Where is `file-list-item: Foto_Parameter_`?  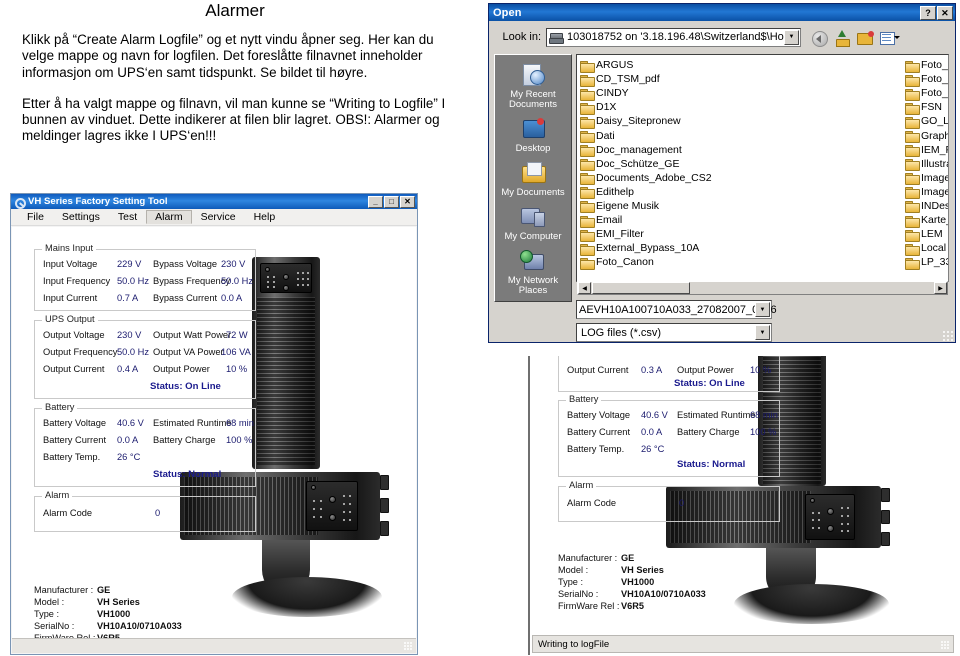 file-list-item: Foto_Parameter_ is located at coordinates (926, 65).